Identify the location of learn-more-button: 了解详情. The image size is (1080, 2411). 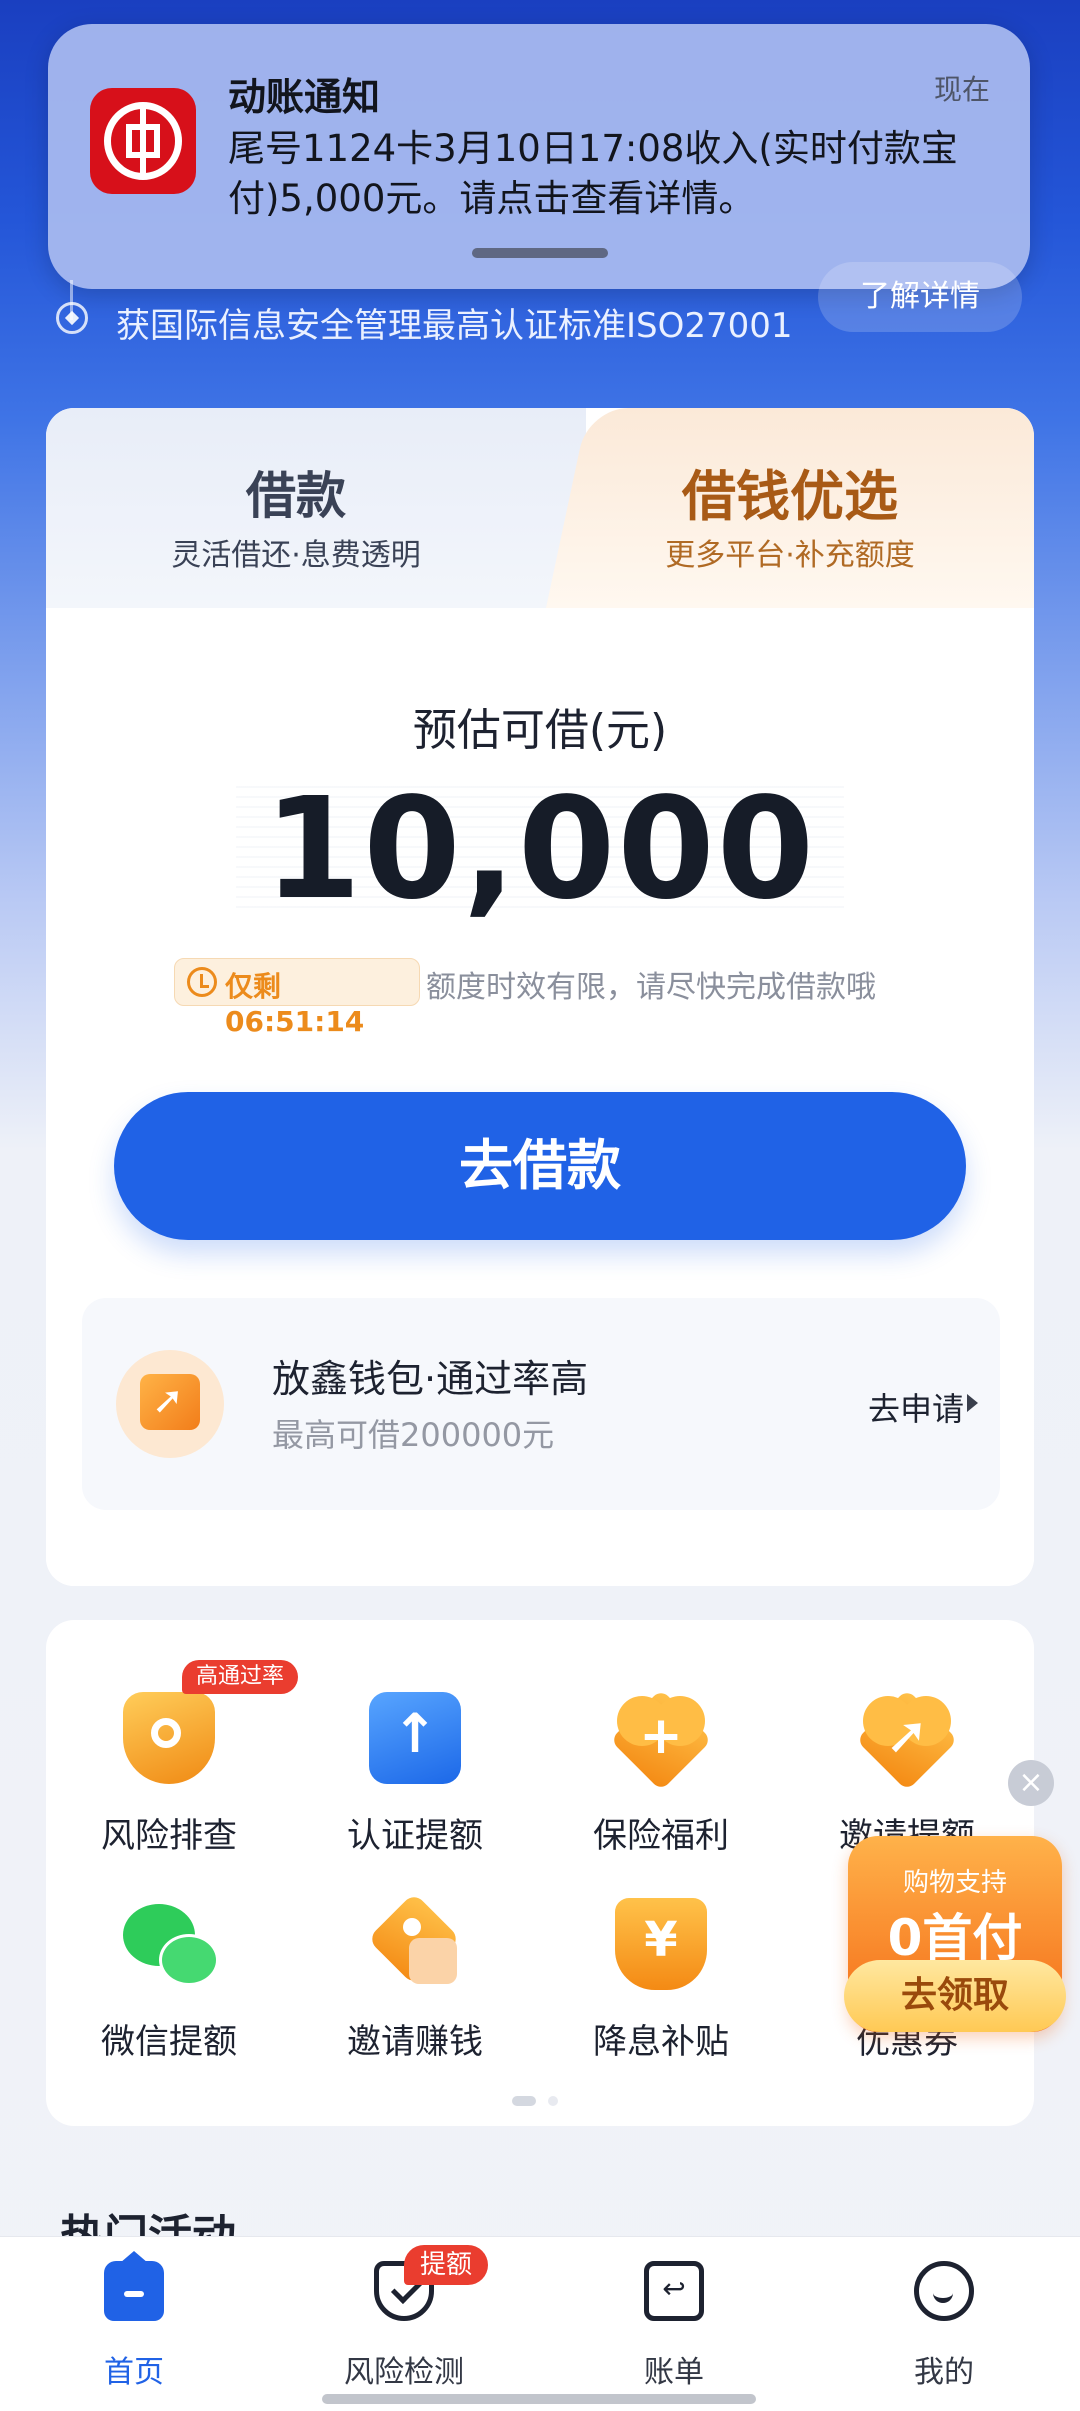
(920, 297).